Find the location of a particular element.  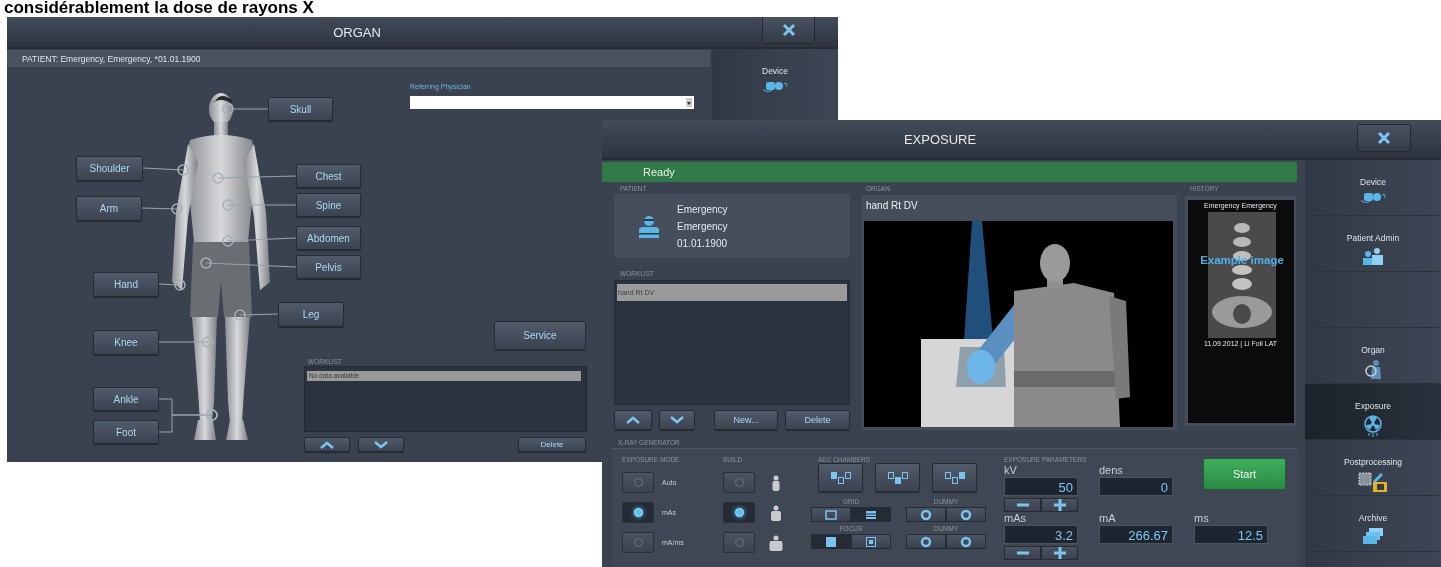

parameter-field: 12.5 is located at coordinates (1231, 534).